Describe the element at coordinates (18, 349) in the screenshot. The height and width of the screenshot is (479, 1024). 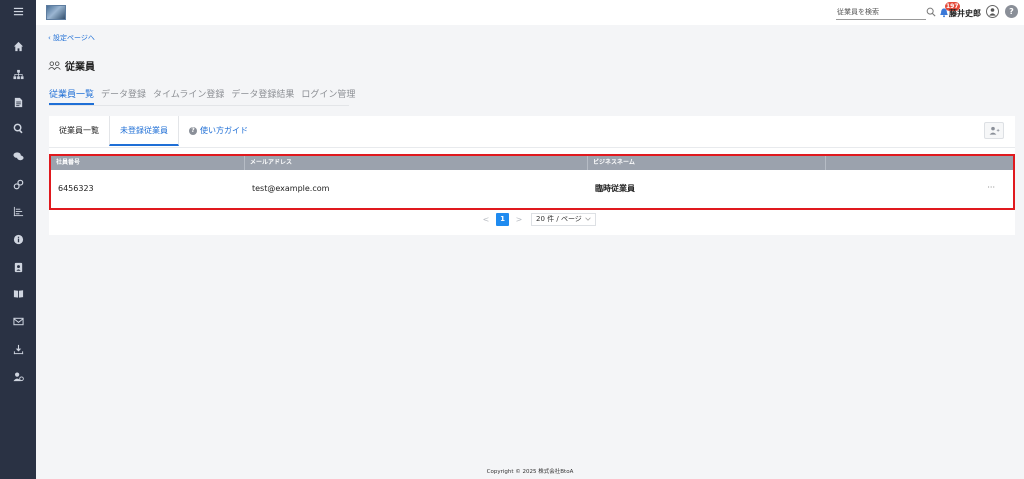
I see `download-icon` at that location.